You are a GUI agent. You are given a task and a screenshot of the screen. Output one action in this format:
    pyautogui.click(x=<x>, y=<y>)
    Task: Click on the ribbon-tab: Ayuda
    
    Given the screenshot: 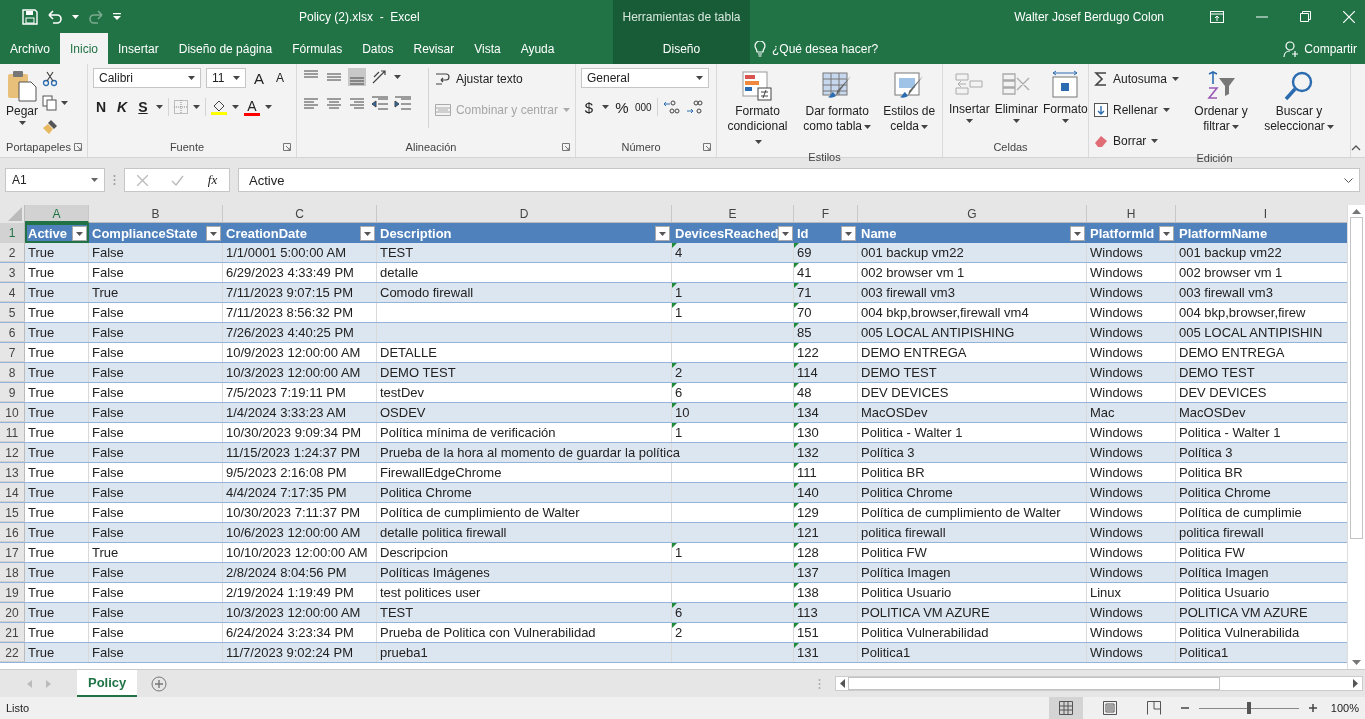 What is the action you would take?
    pyautogui.click(x=537, y=48)
    